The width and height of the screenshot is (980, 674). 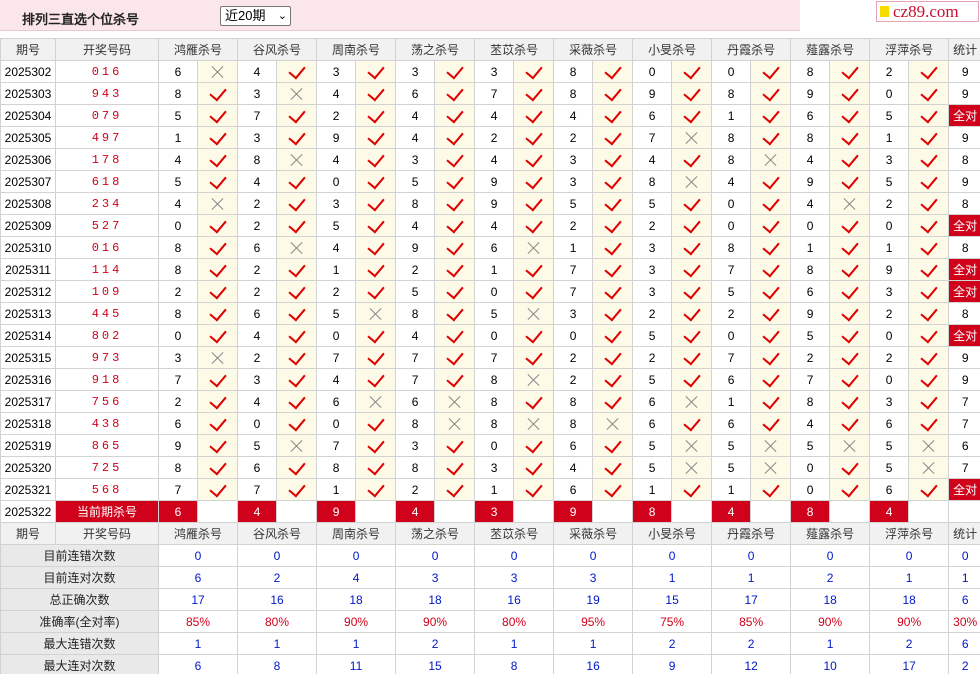 I want to click on summary-value: 85%, so click(x=751, y=621).